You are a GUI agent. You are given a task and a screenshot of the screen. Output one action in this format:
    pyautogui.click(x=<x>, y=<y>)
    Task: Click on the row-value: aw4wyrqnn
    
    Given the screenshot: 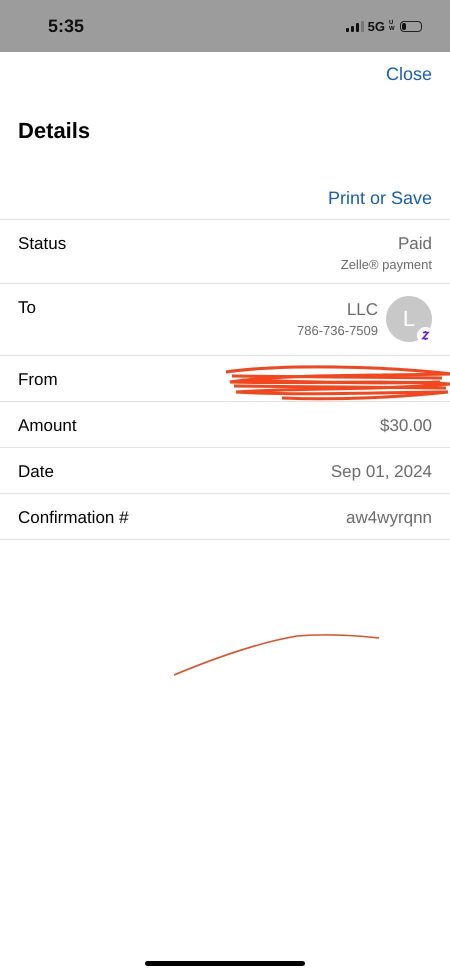 What is the action you would take?
    pyautogui.click(x=389, y=518)
    